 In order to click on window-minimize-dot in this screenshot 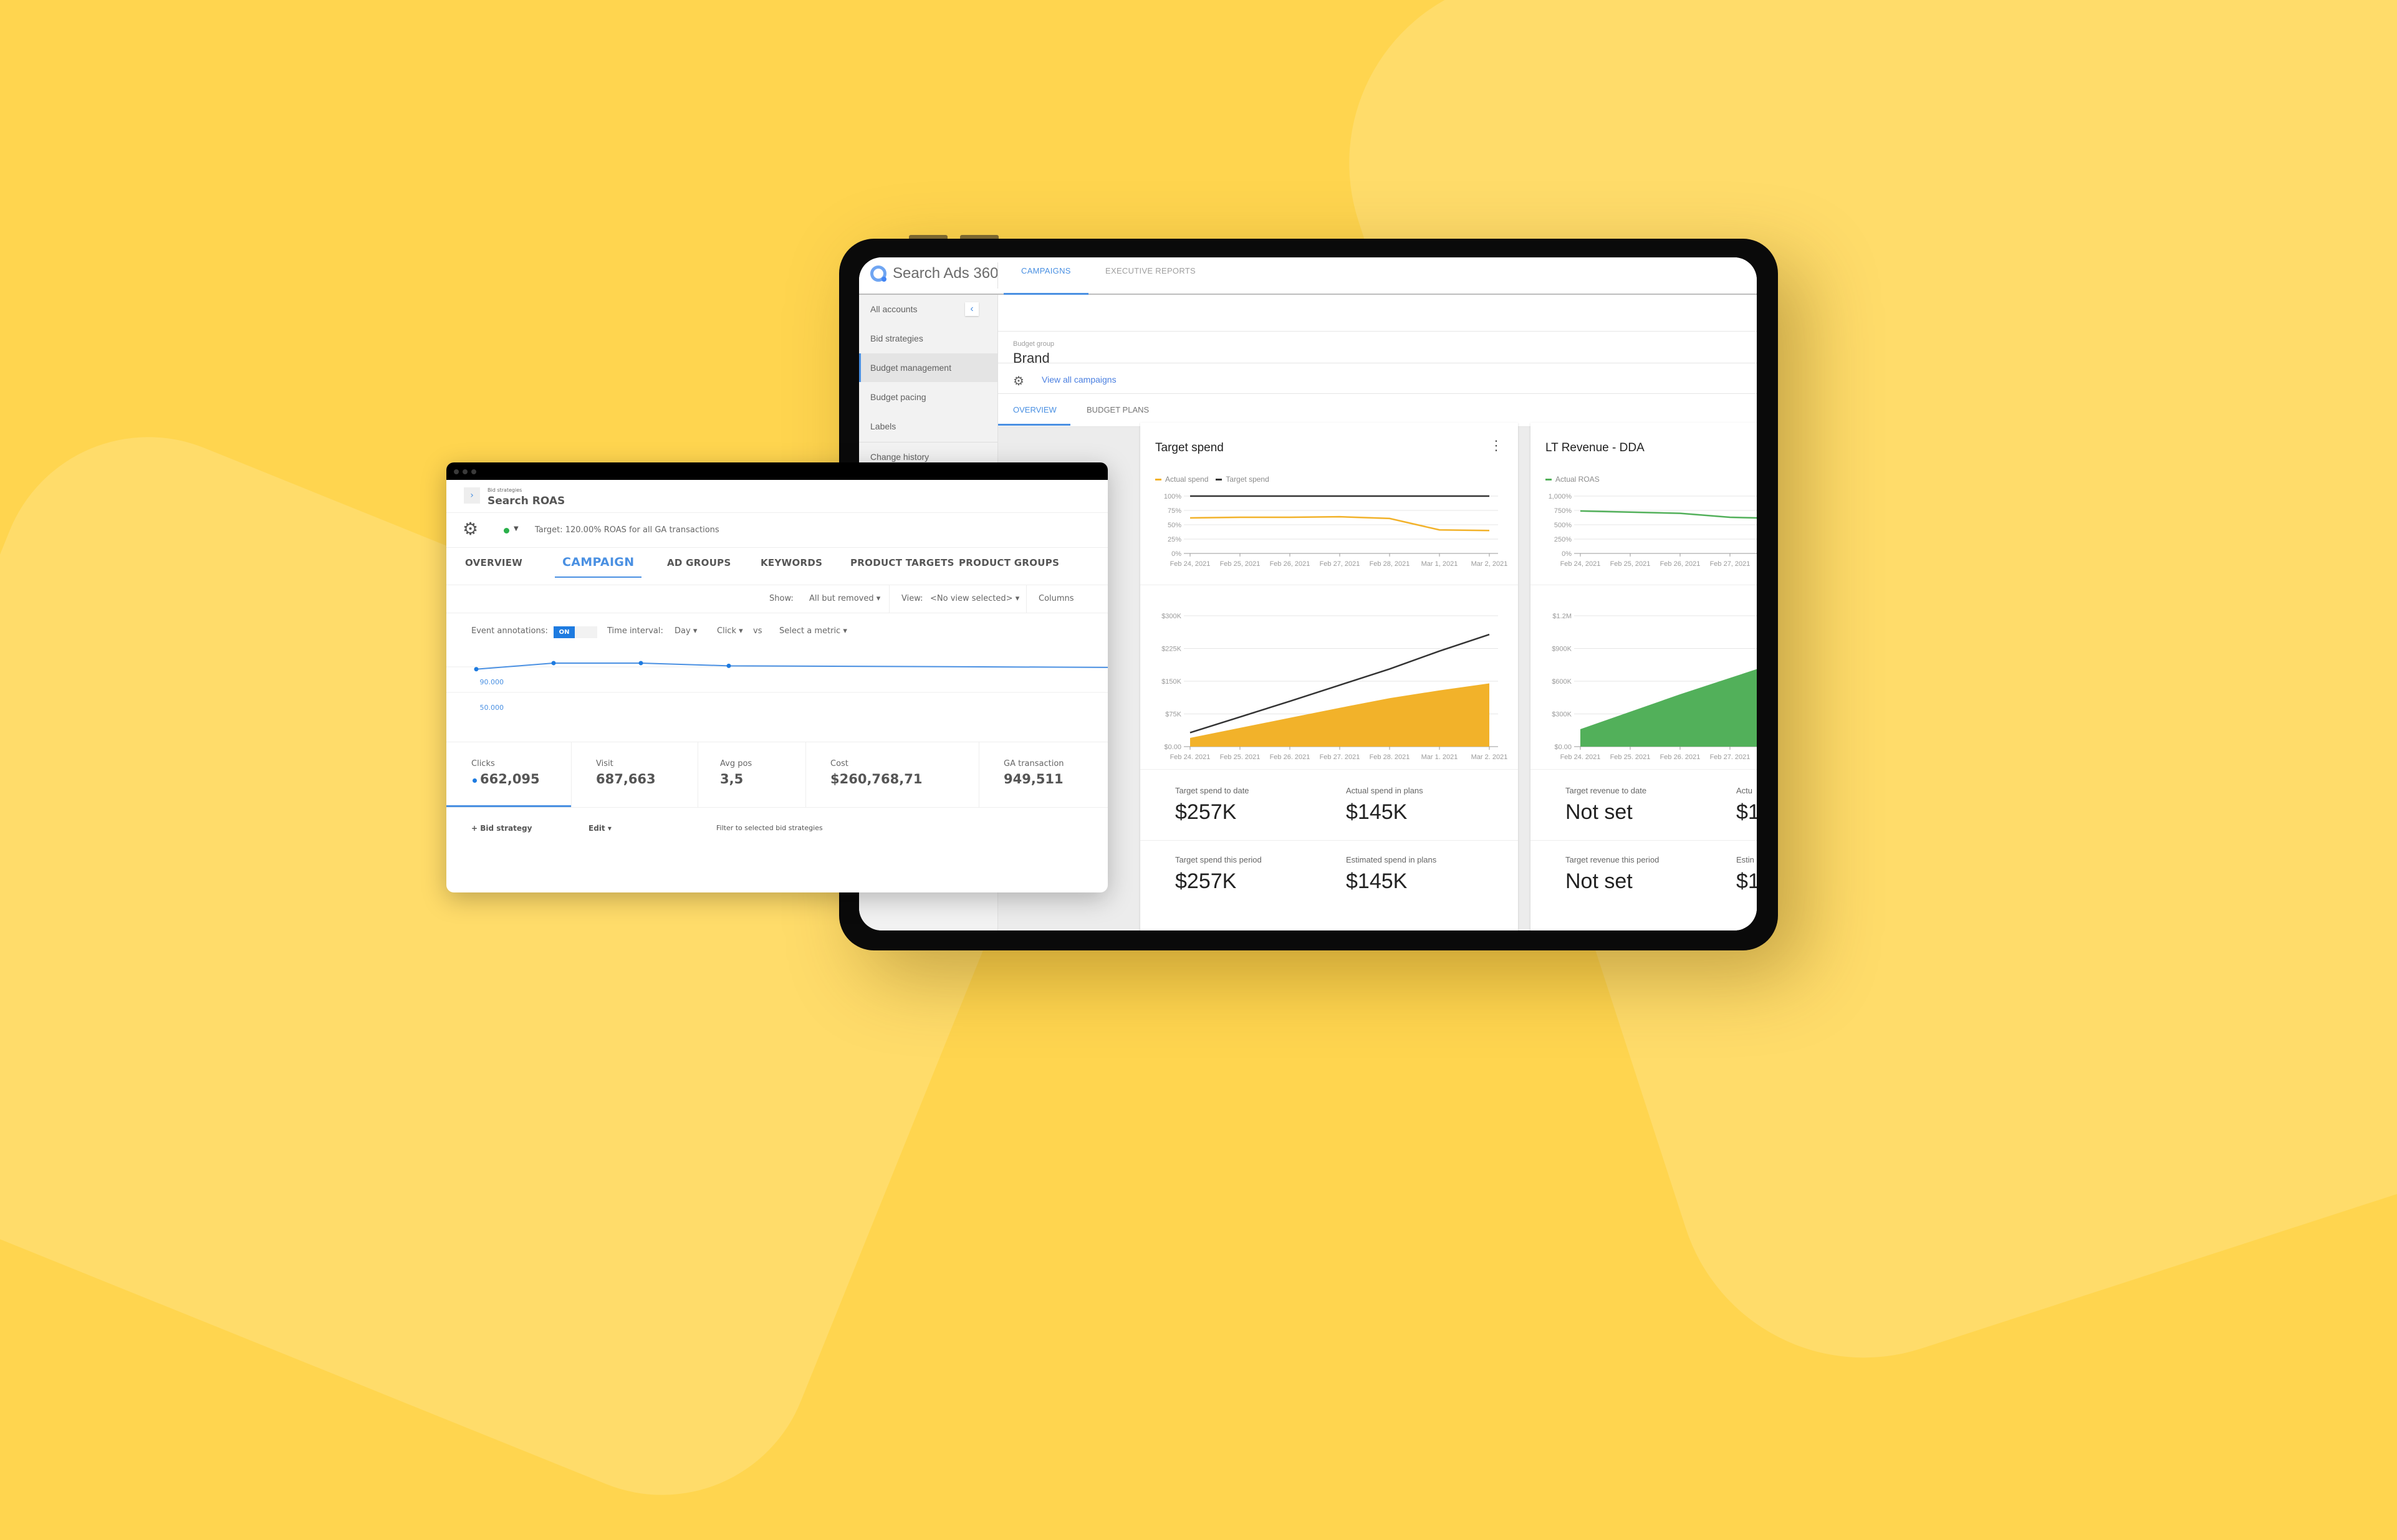, I will do `click(465, 471)`.